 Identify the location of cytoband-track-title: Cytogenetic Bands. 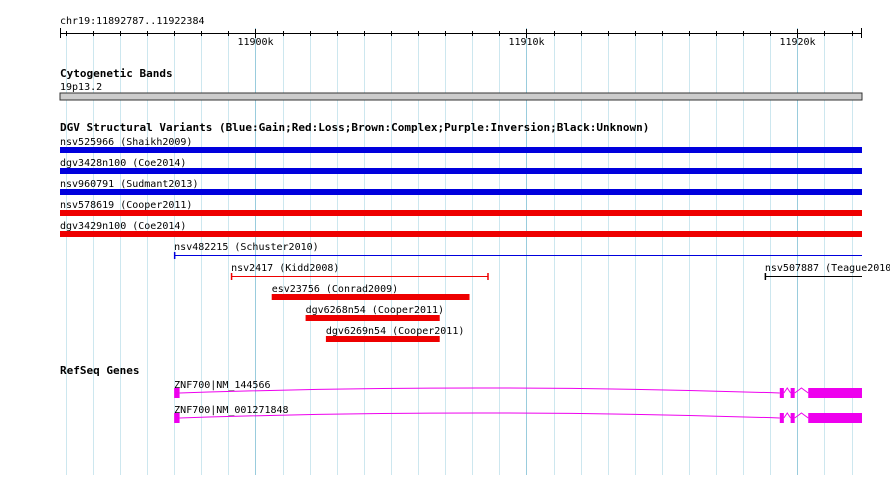
(116, 73).